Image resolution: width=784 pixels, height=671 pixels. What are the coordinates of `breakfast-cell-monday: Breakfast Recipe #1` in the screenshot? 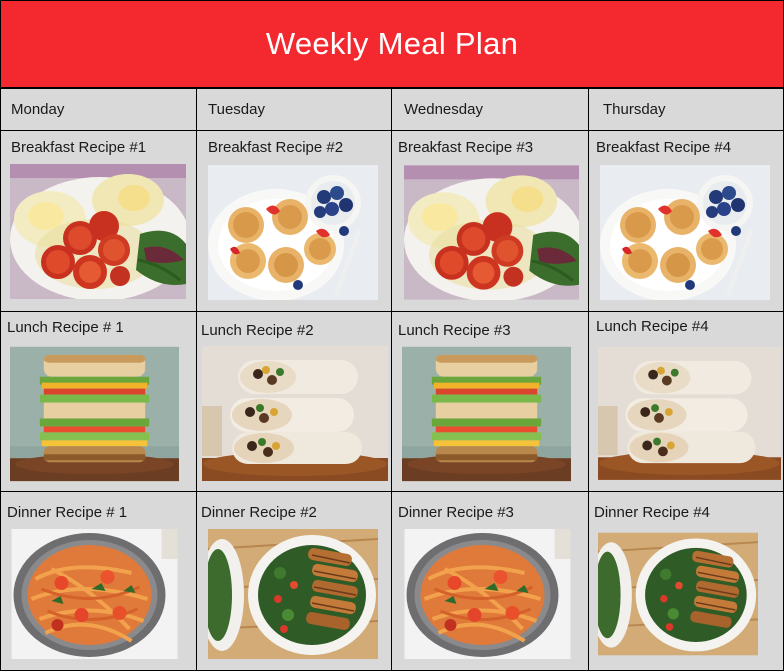 It's located at (98, 221).